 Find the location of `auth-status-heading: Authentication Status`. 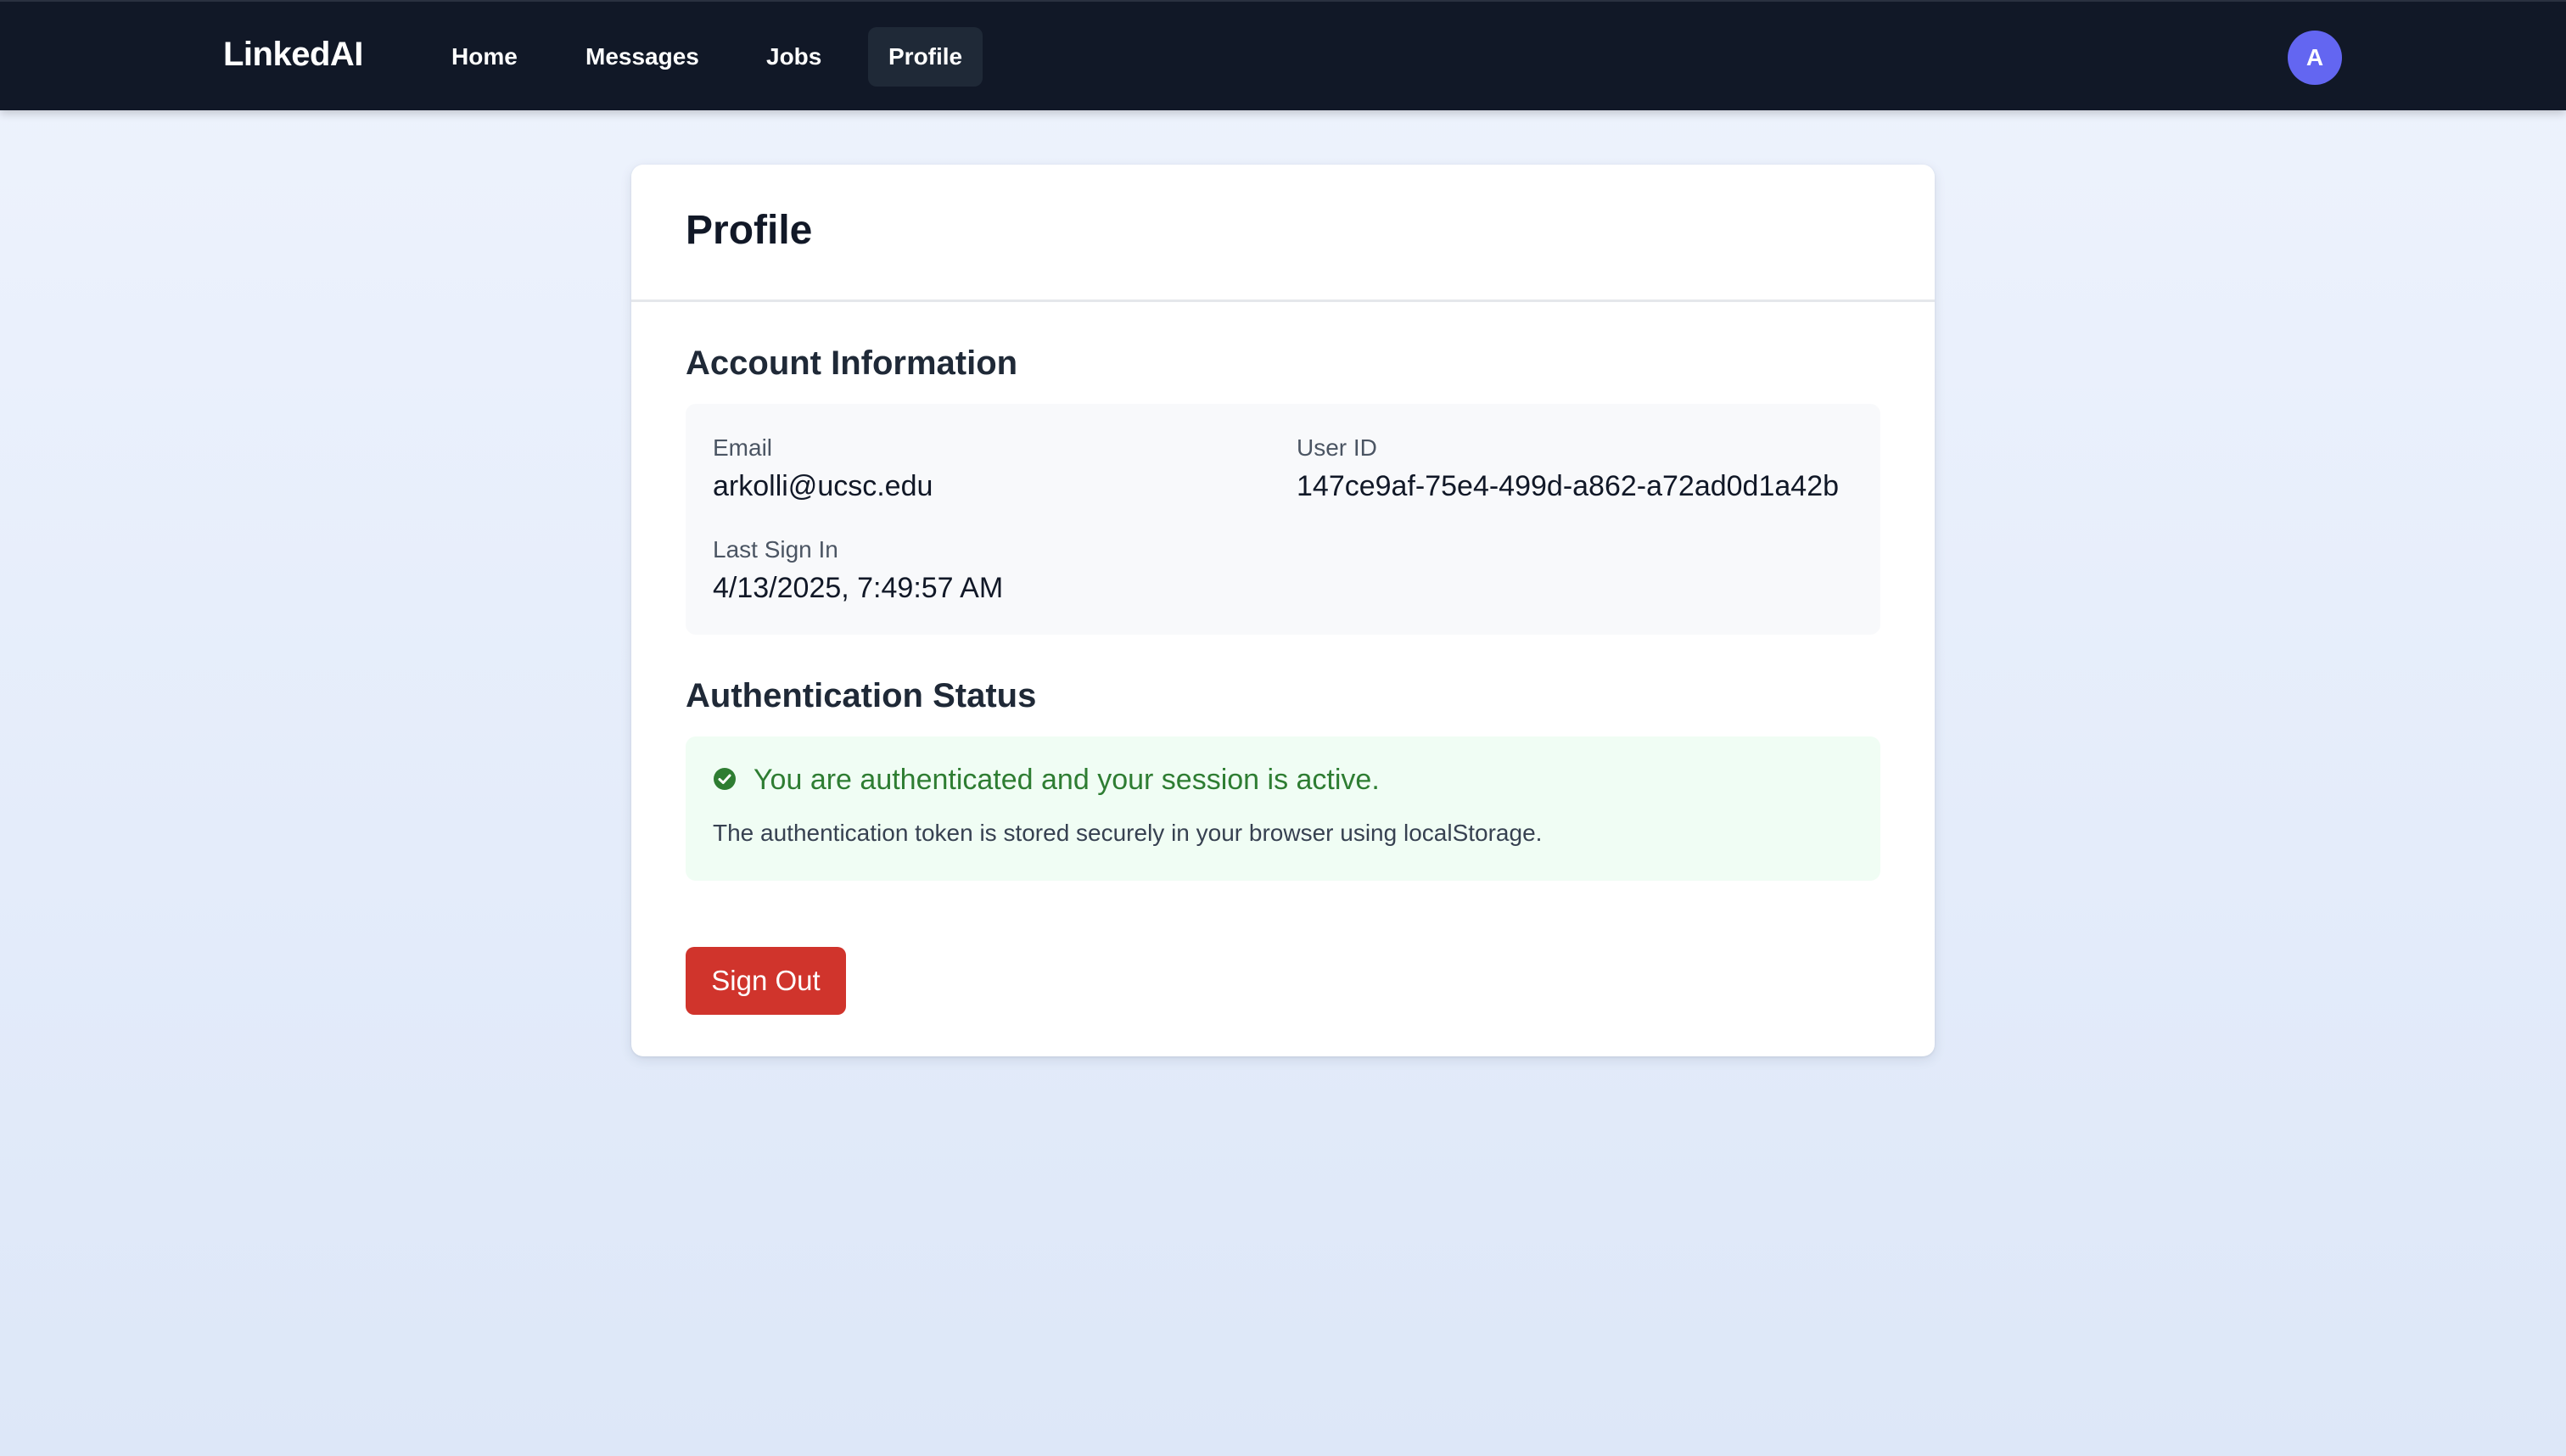

auth-status-heading: Authentication Status is located at coordinates (861, 695).